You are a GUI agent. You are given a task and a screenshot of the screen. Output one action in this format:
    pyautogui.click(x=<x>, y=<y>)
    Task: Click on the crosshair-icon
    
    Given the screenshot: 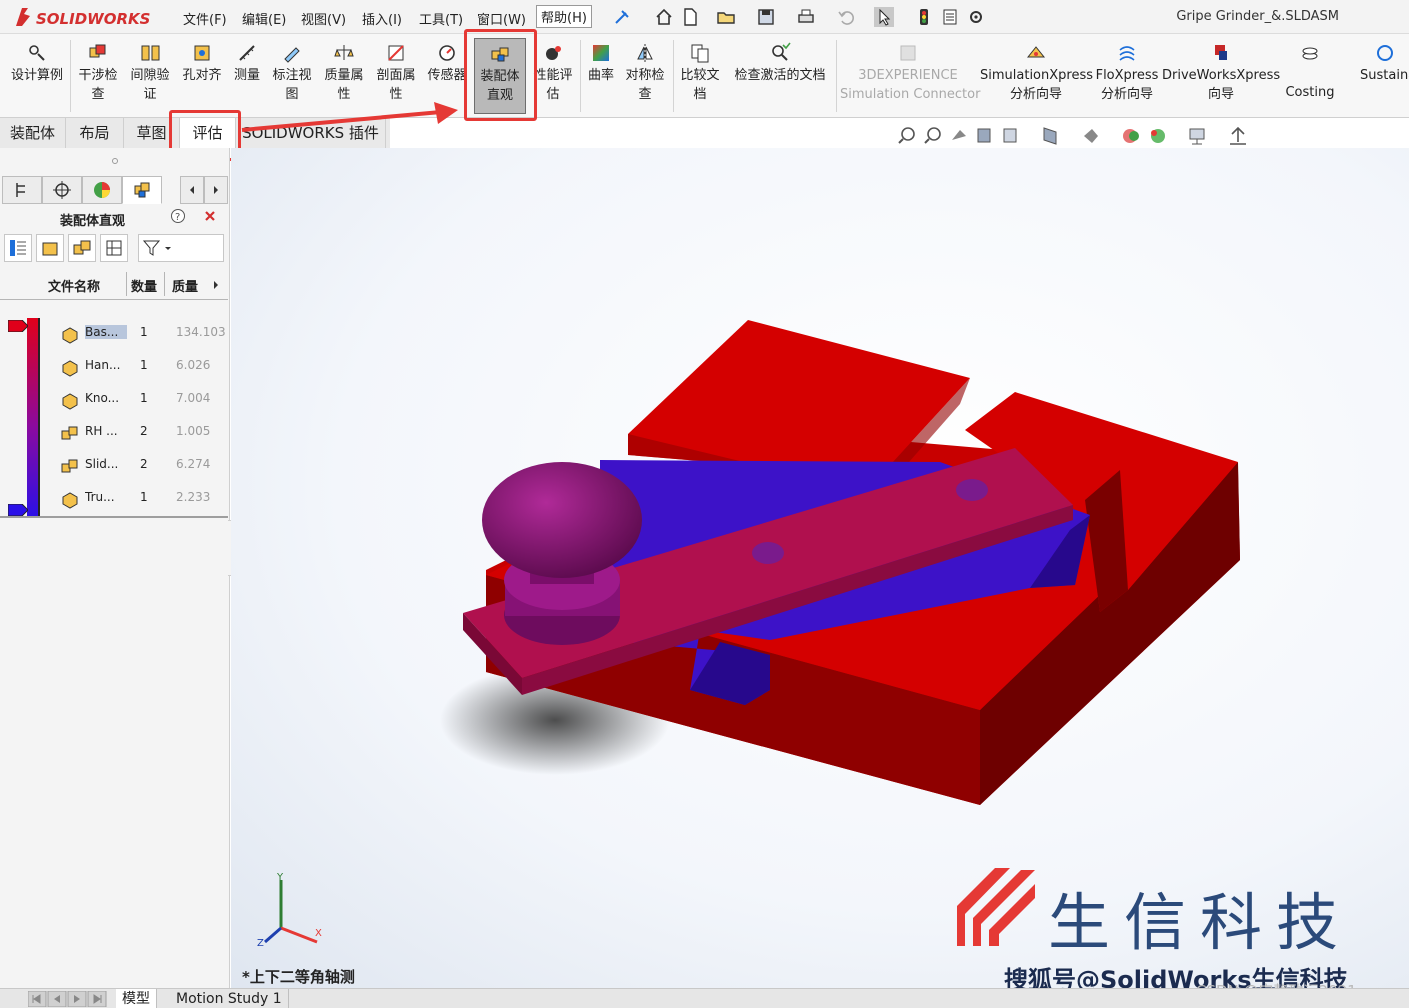 What is the action you would take?
    pyautogui.click(x=62, y=190)
    